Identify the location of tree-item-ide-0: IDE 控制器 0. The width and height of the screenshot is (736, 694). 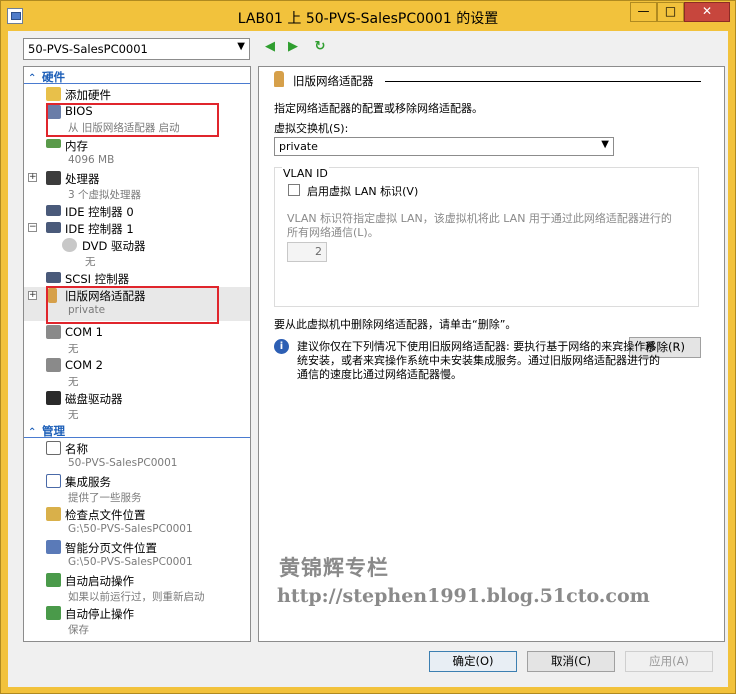
(137, 211).